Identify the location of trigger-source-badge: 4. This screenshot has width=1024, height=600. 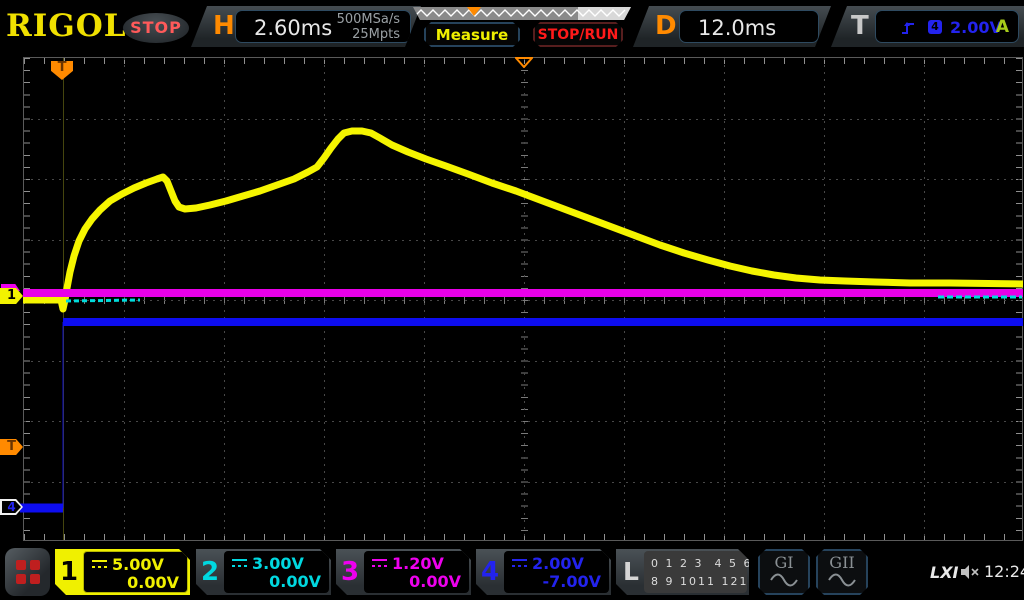
(935, 27).